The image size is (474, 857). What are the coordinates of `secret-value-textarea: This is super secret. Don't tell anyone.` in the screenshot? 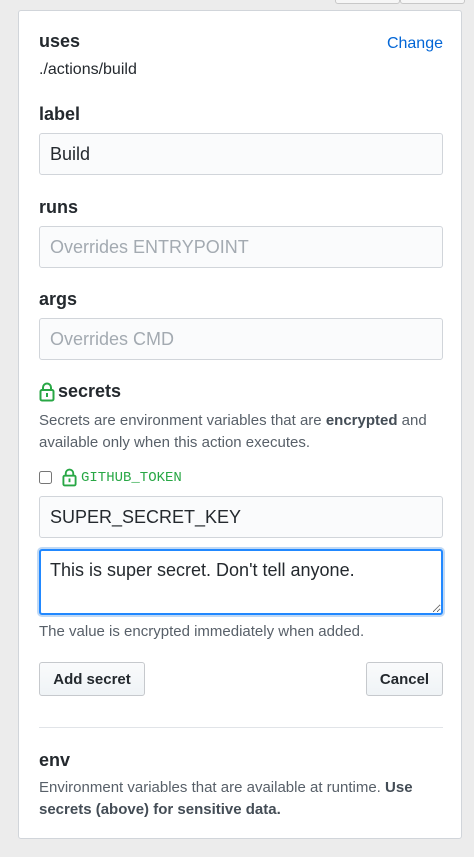 It's located at (241, 582).